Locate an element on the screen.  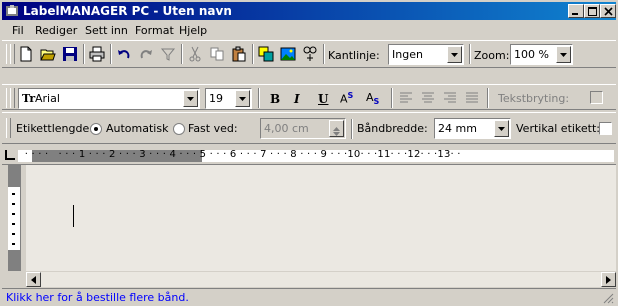
redo-icon is located at coordinates (146, 54).